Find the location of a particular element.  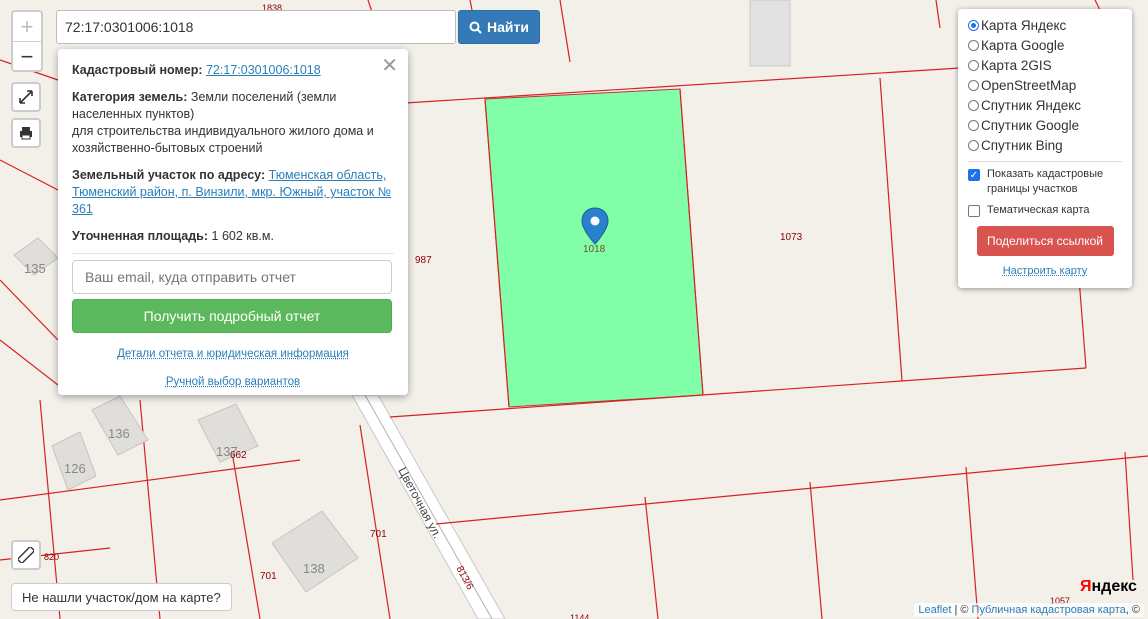

layer-option: Спутник Яндекс is located at coordinates (1045, 105).